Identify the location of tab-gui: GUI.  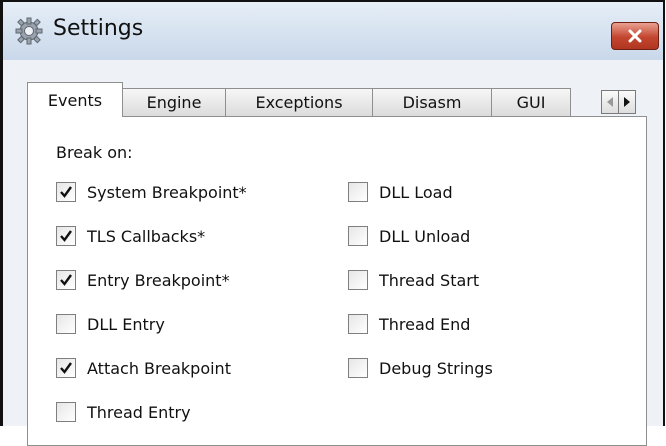
(531, 102).